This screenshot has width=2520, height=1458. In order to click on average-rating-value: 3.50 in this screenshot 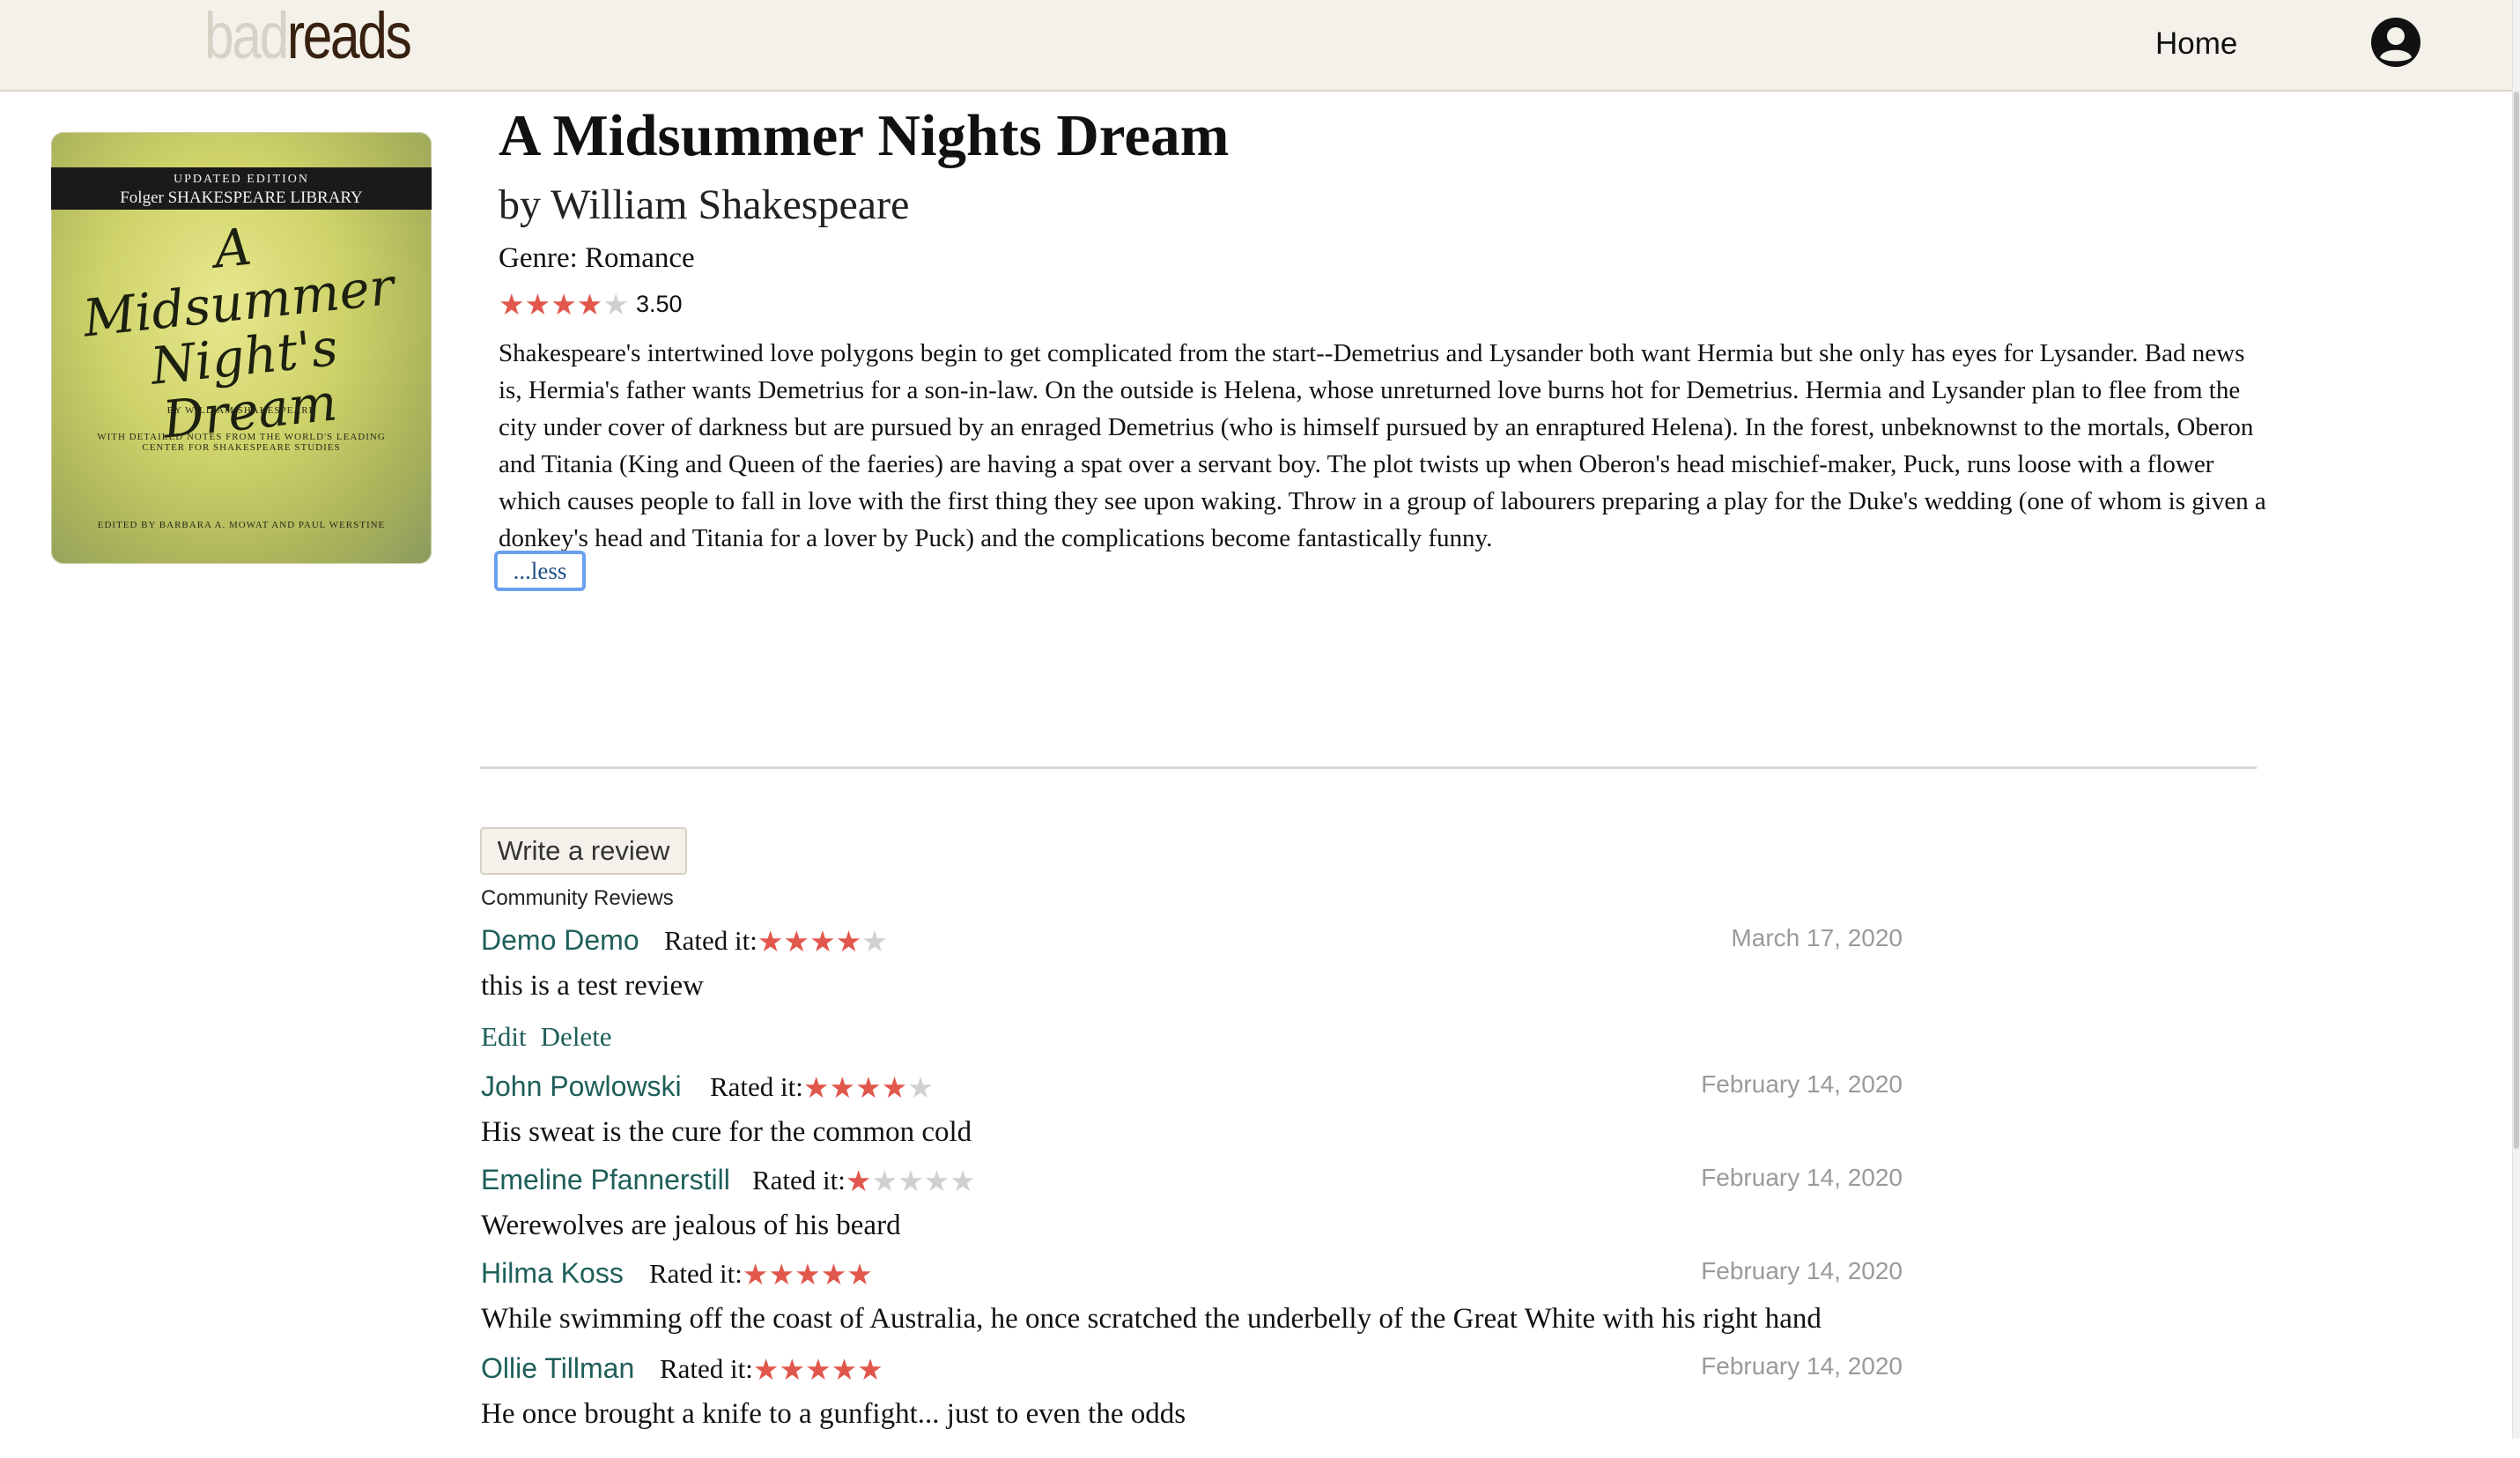, I will do `click(659, 303)`.